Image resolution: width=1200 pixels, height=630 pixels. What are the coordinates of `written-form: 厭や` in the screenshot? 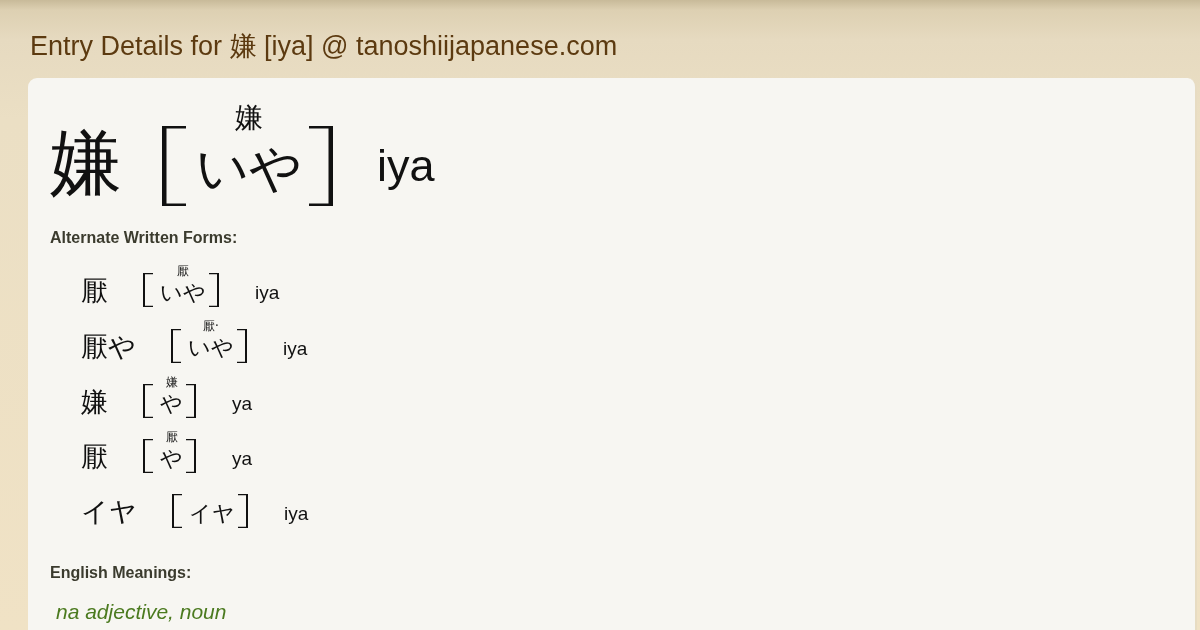 It's located at (108, 346).